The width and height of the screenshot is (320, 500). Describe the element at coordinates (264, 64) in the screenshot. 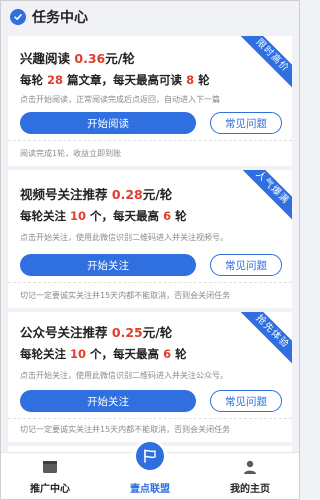

I see `ribbon-badge: 限时高价` at that location.